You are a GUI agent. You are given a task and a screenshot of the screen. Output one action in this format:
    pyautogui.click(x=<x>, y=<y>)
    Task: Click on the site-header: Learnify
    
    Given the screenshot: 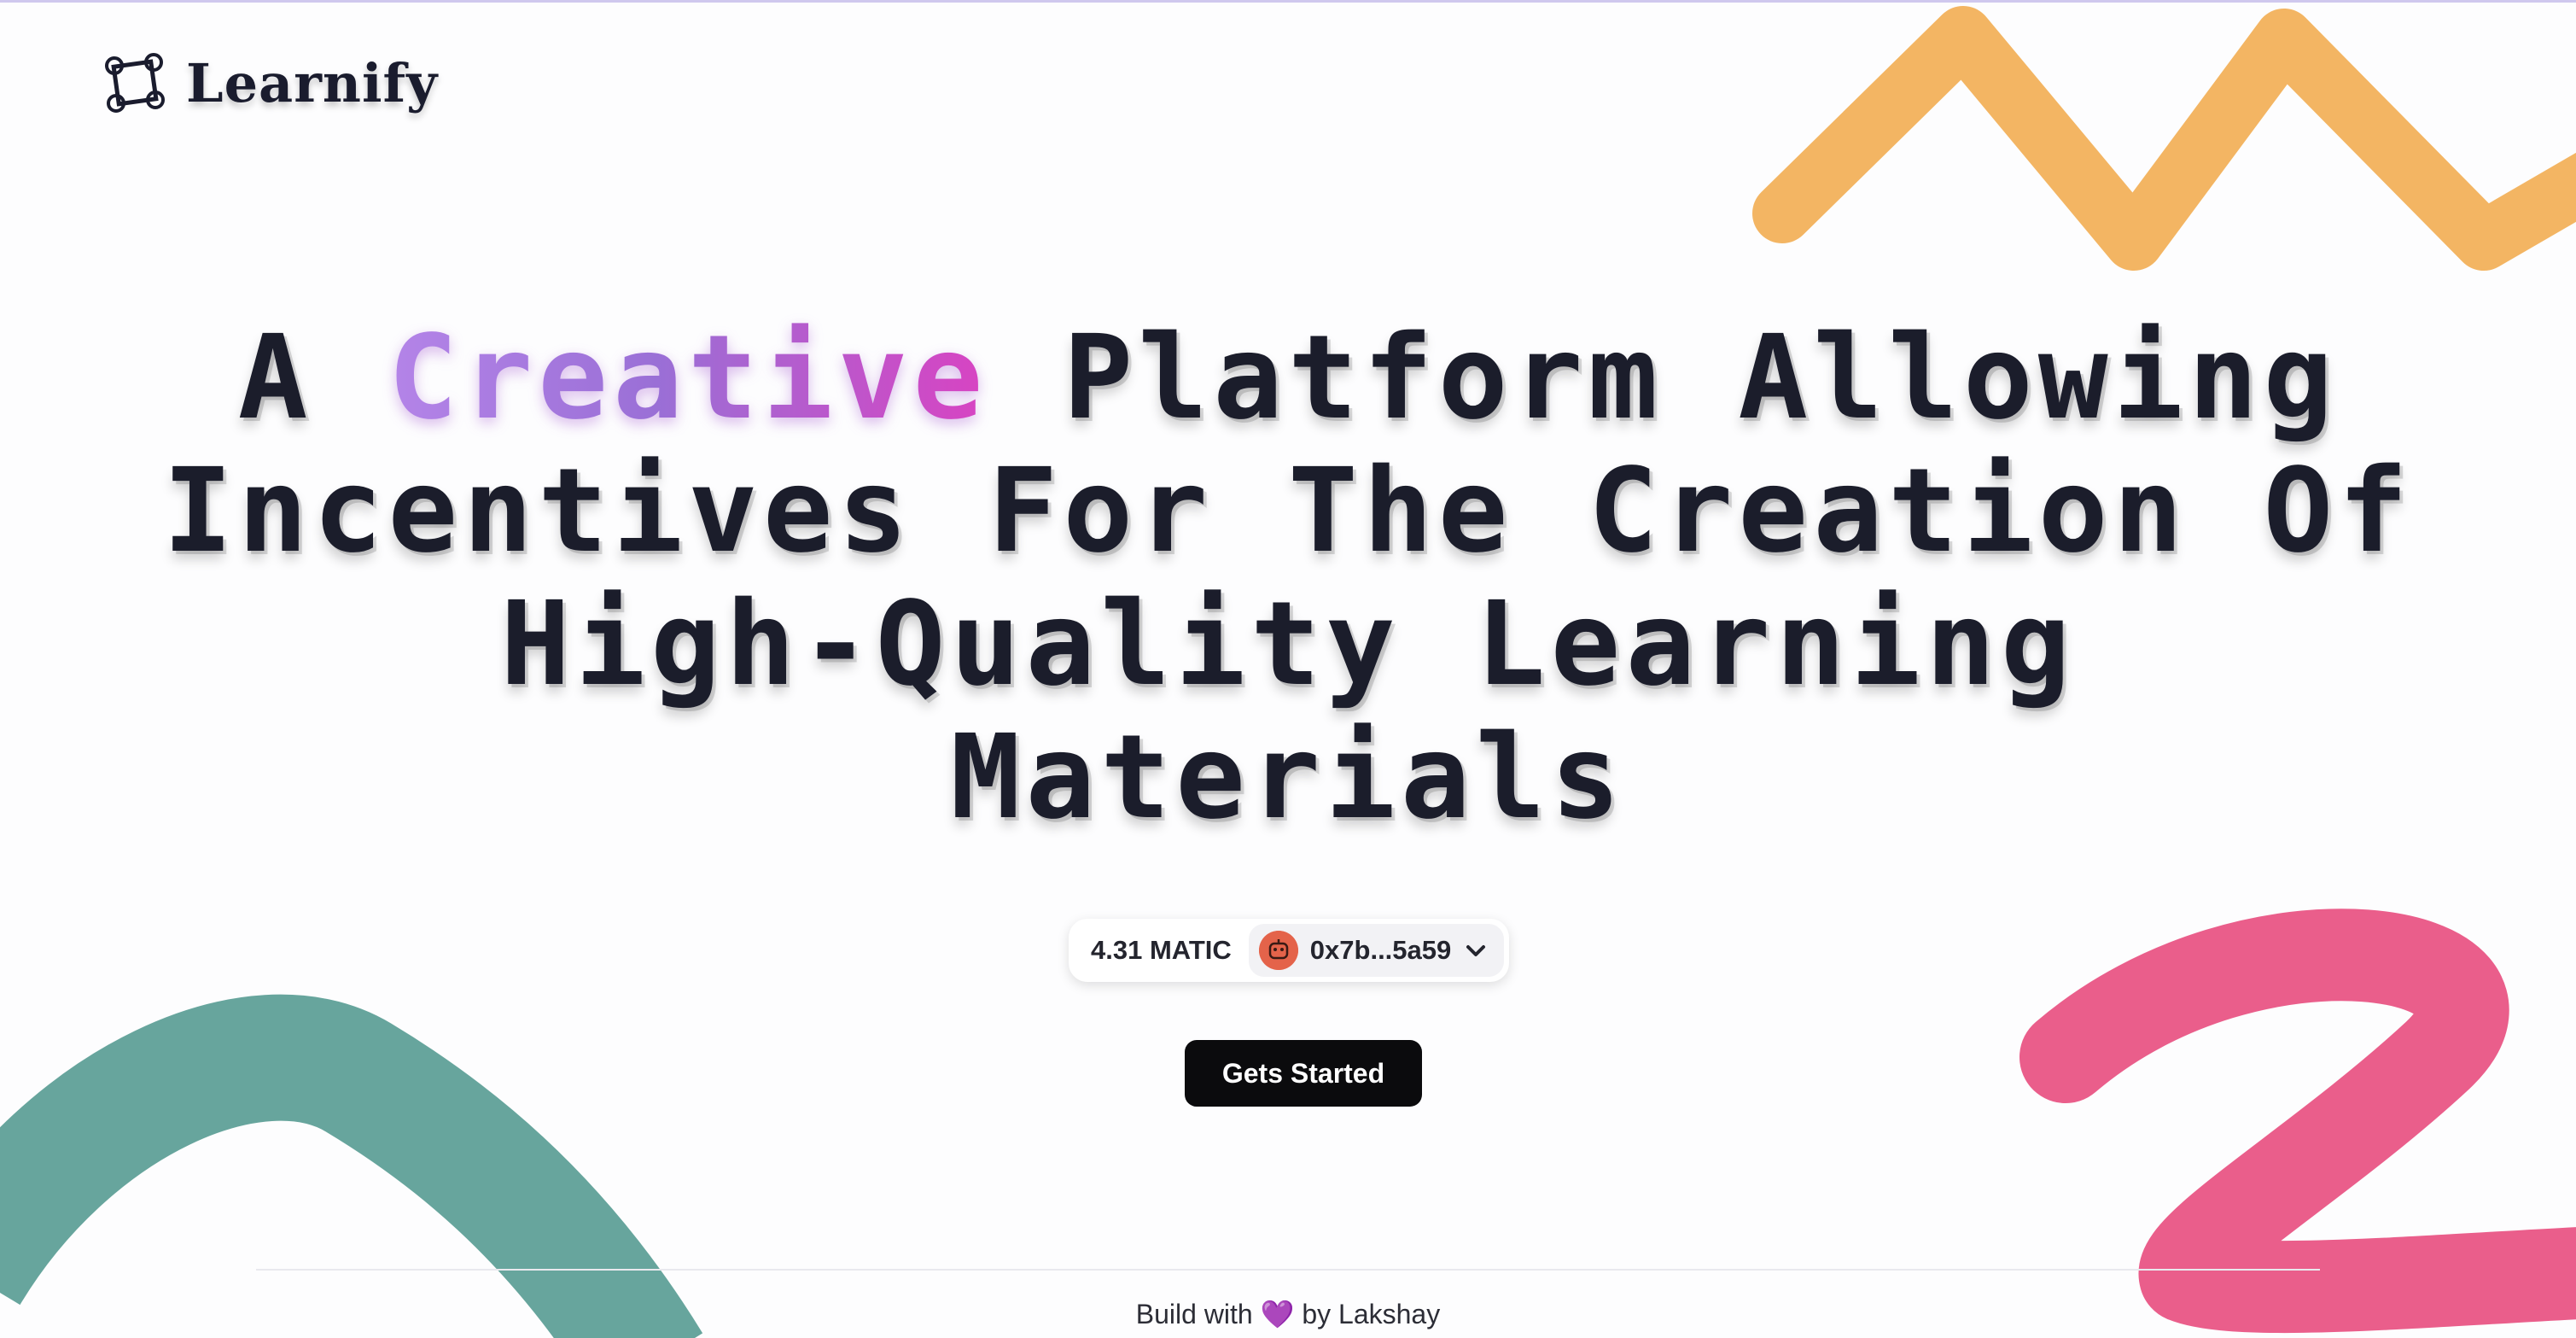 What is the action you would take?
    pyautogui.click(x=270, y=83)
    